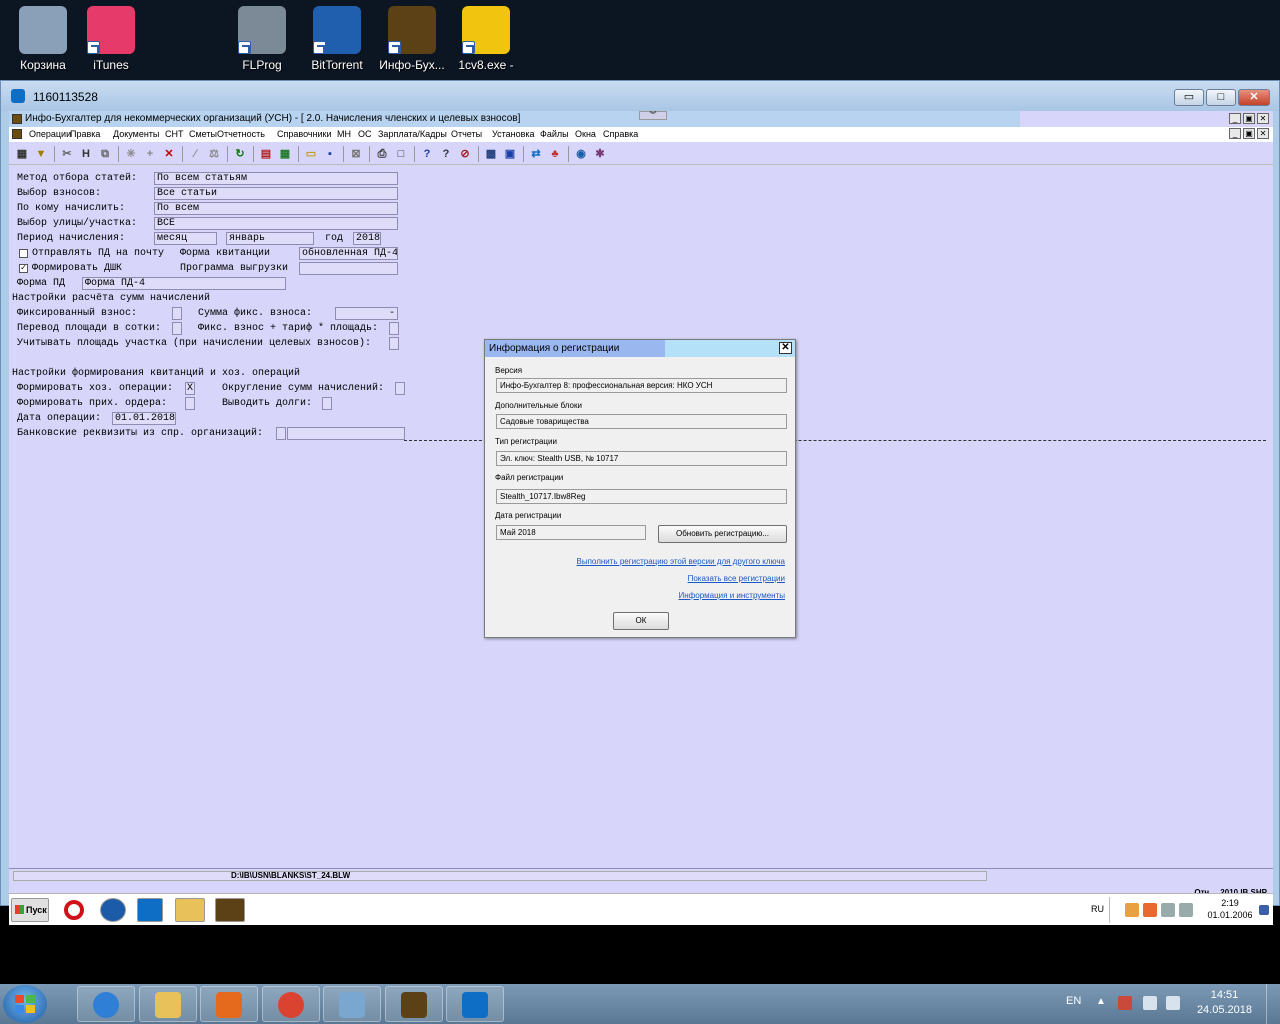 This screenshot has width=1280, height=1024. What do you see at coordinates (1273, 1004) in the screenshot?
I see `show-desktop-button` at bounding box center [1273, 1004].